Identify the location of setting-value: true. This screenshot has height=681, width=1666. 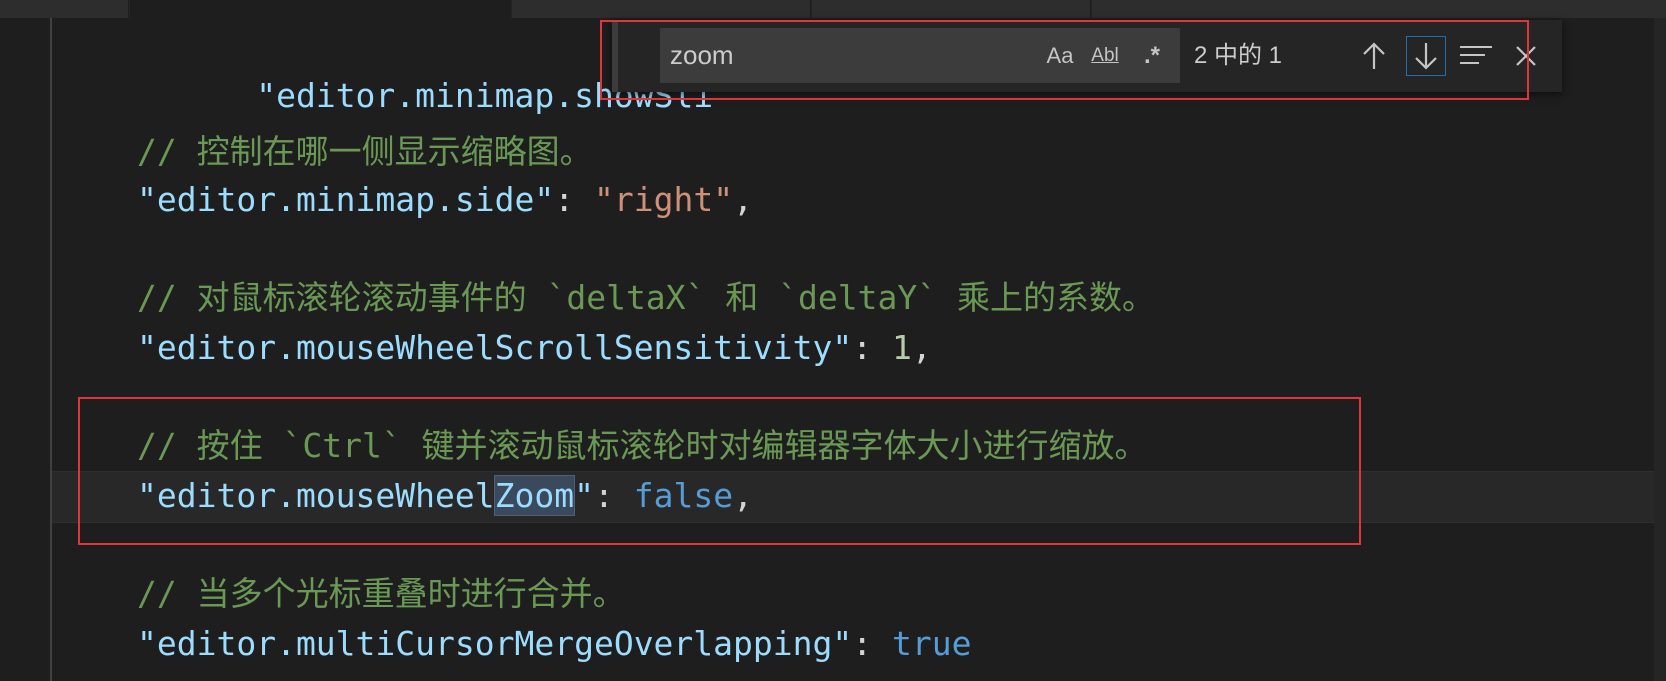
(932, 643).